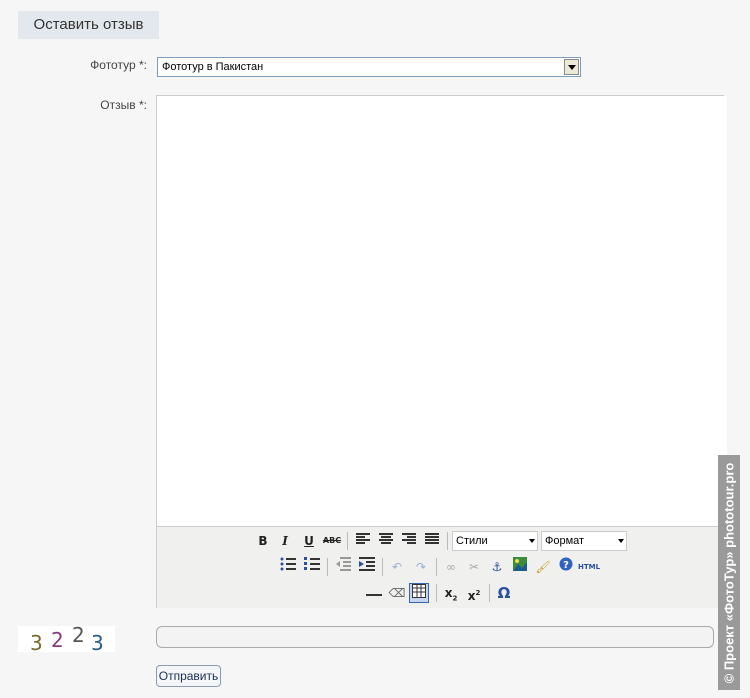 The image size is (750, 698). I want to click on format-dropdown: Формат, so click(584, 541).